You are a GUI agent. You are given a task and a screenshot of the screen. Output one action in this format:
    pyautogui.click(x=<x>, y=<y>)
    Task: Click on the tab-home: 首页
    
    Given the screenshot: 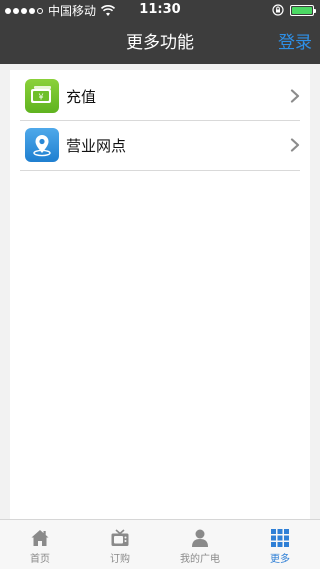 What is the action you would take?
    pyautogui.click(x=40, y=544)
    